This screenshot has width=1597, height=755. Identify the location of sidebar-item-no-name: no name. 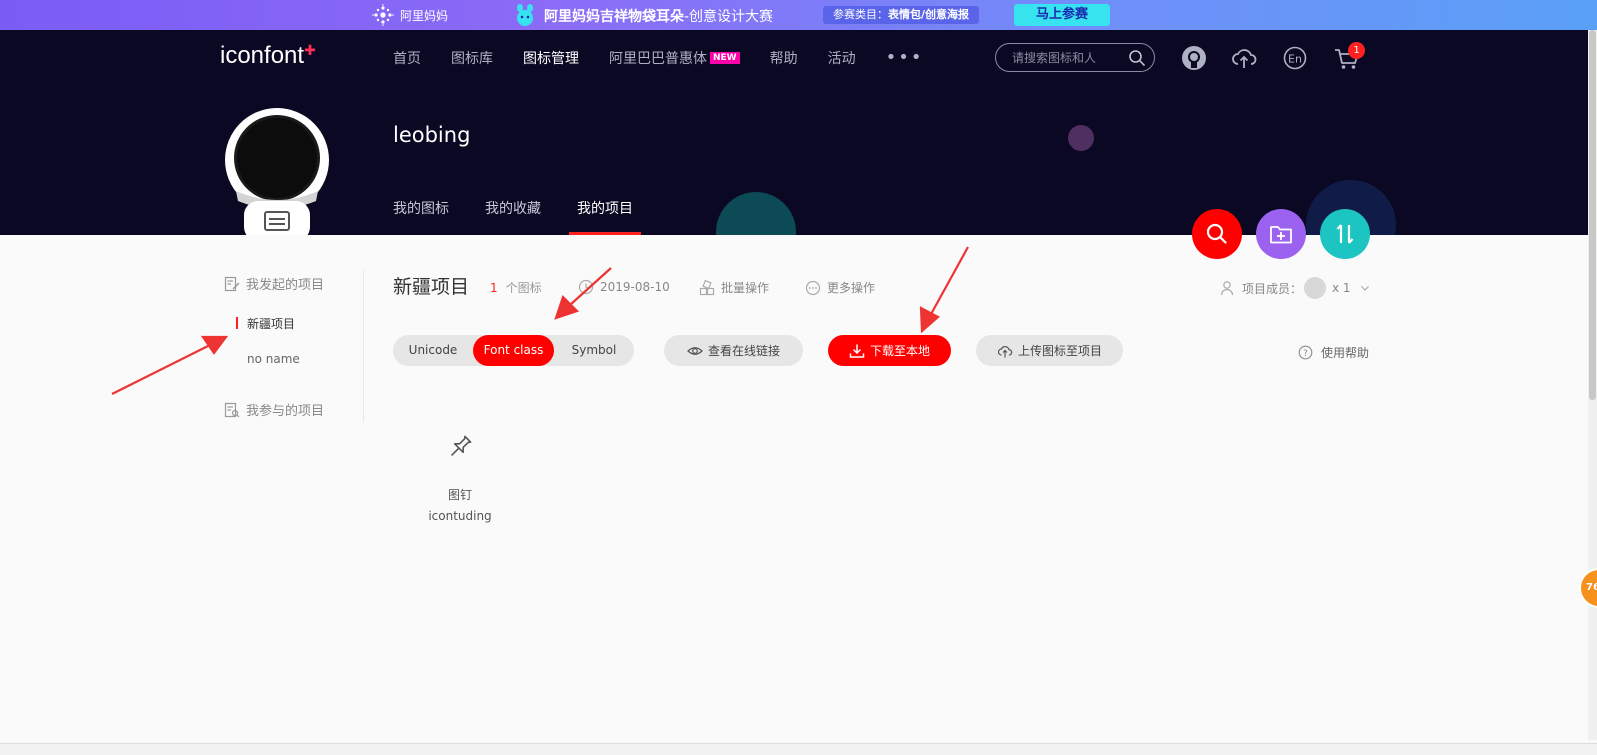
(293, 359).